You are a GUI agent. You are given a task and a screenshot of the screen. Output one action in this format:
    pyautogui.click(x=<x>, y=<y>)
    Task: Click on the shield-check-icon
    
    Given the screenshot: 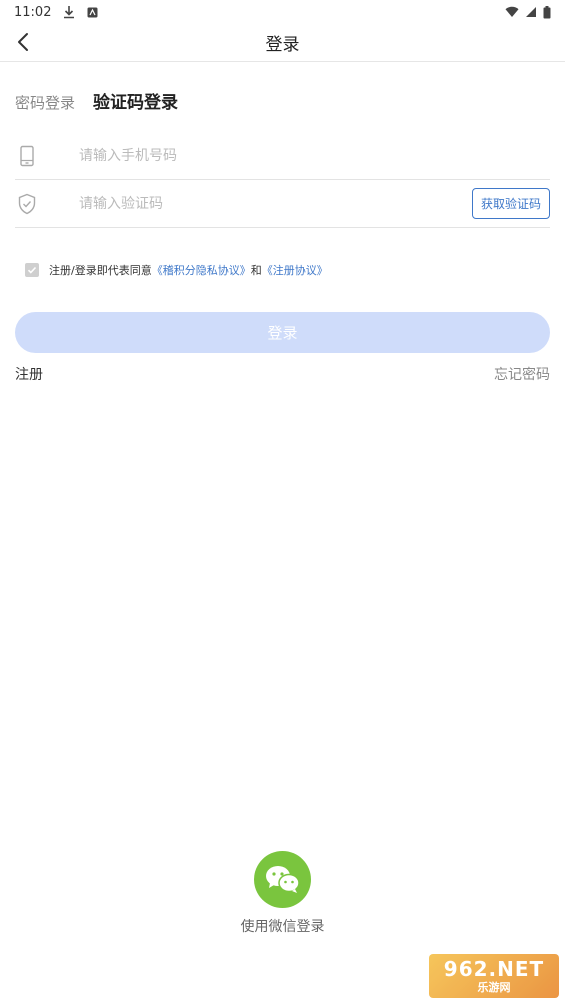 What is the action you would take?
    pyautogui.click(x=27, y=204)
    